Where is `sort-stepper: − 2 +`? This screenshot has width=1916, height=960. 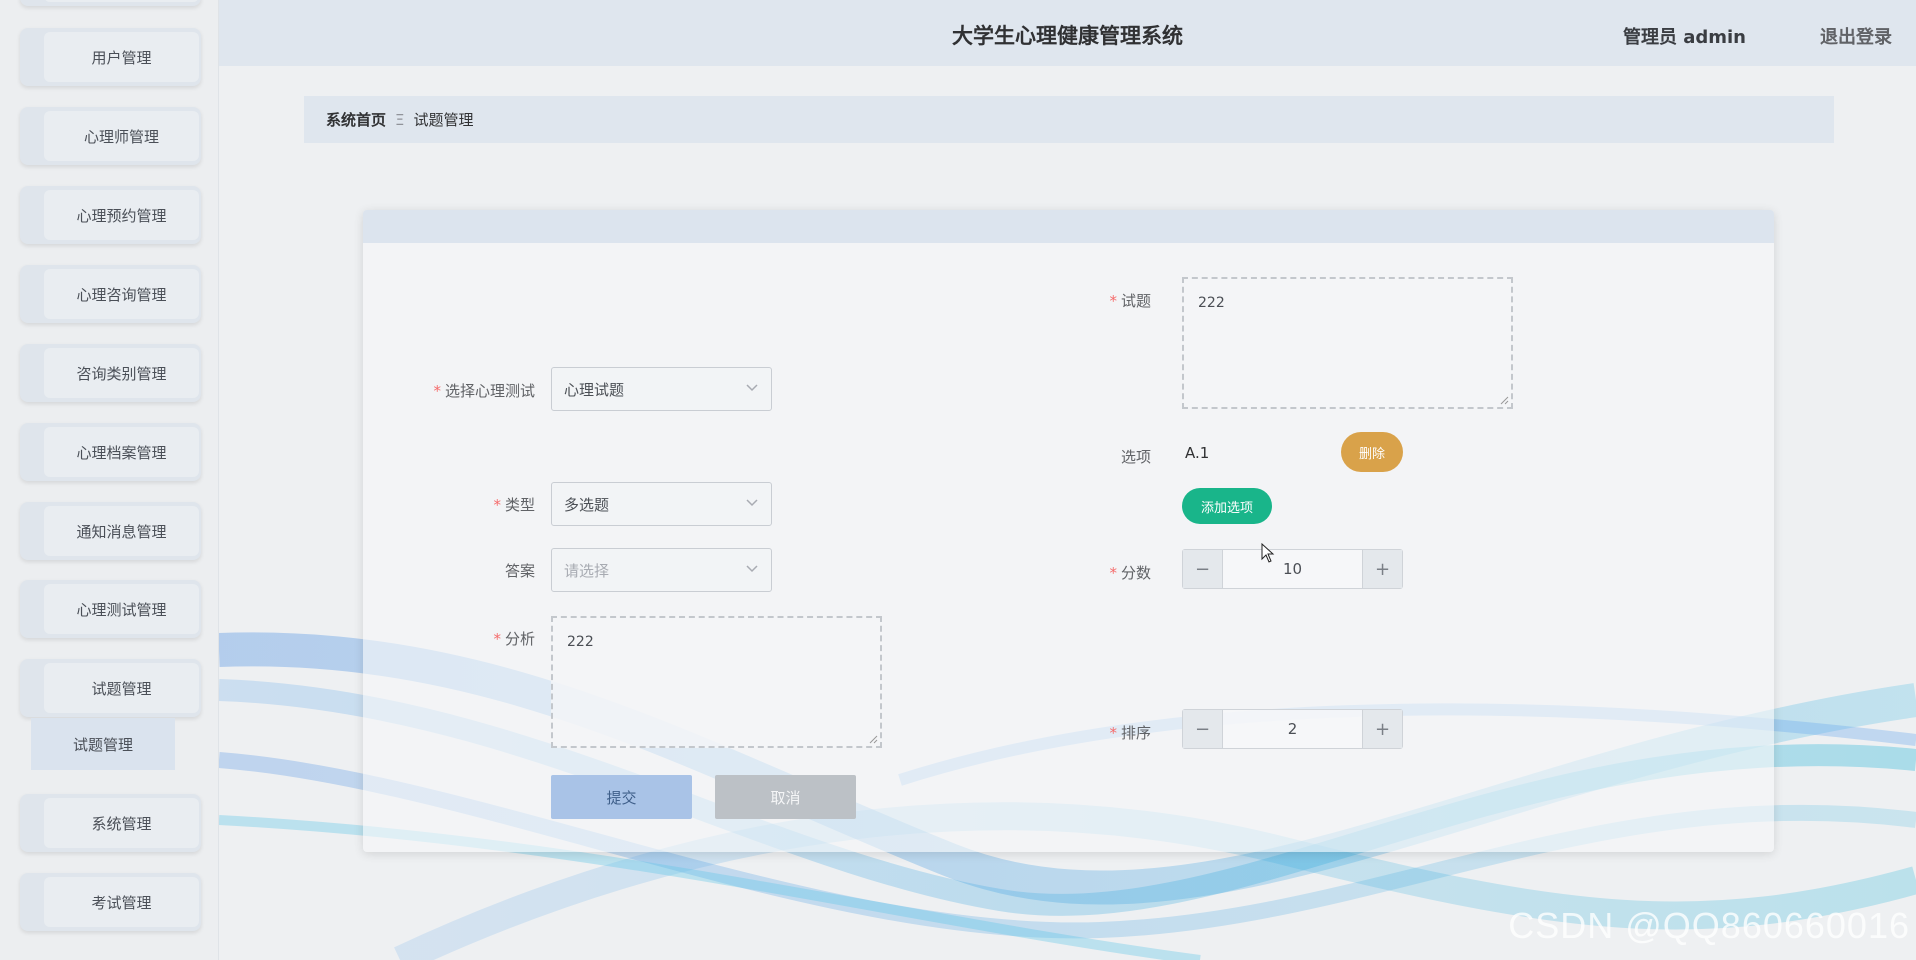 sort-stepper: − 2 + is located at coordinates (1292, 729).